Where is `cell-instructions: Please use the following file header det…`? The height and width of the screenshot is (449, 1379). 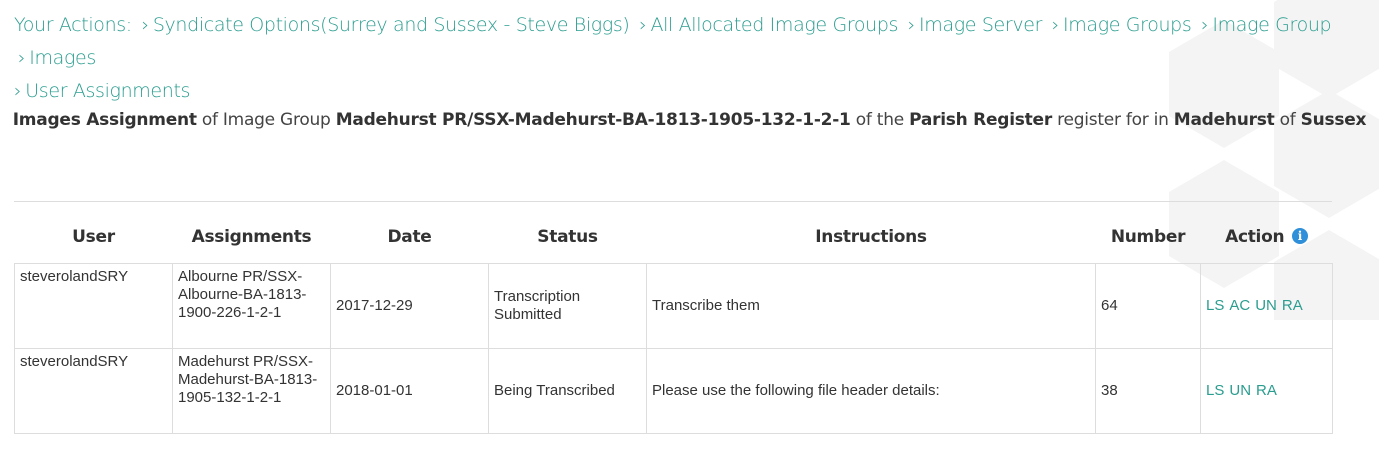 cell-instructions: Please use the following file header det… is located at coordinates (871, 391).